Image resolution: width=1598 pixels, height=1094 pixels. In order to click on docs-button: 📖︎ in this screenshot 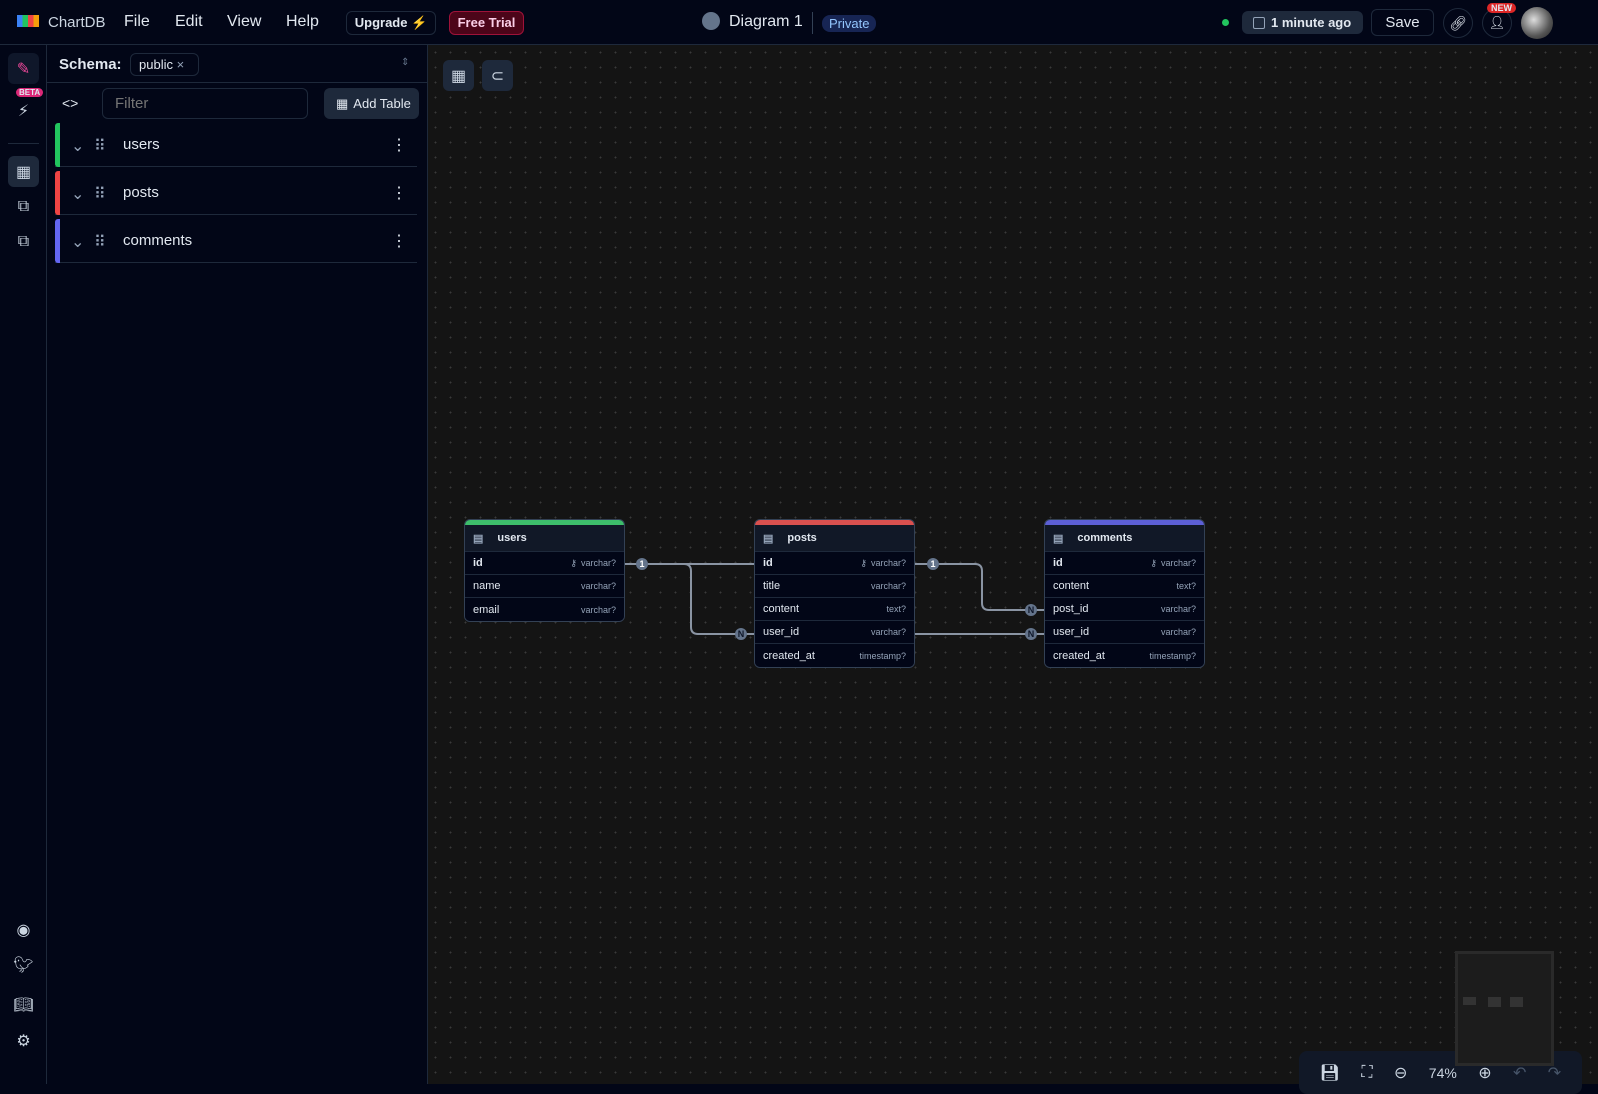, I will do `click(23, 1004)`.